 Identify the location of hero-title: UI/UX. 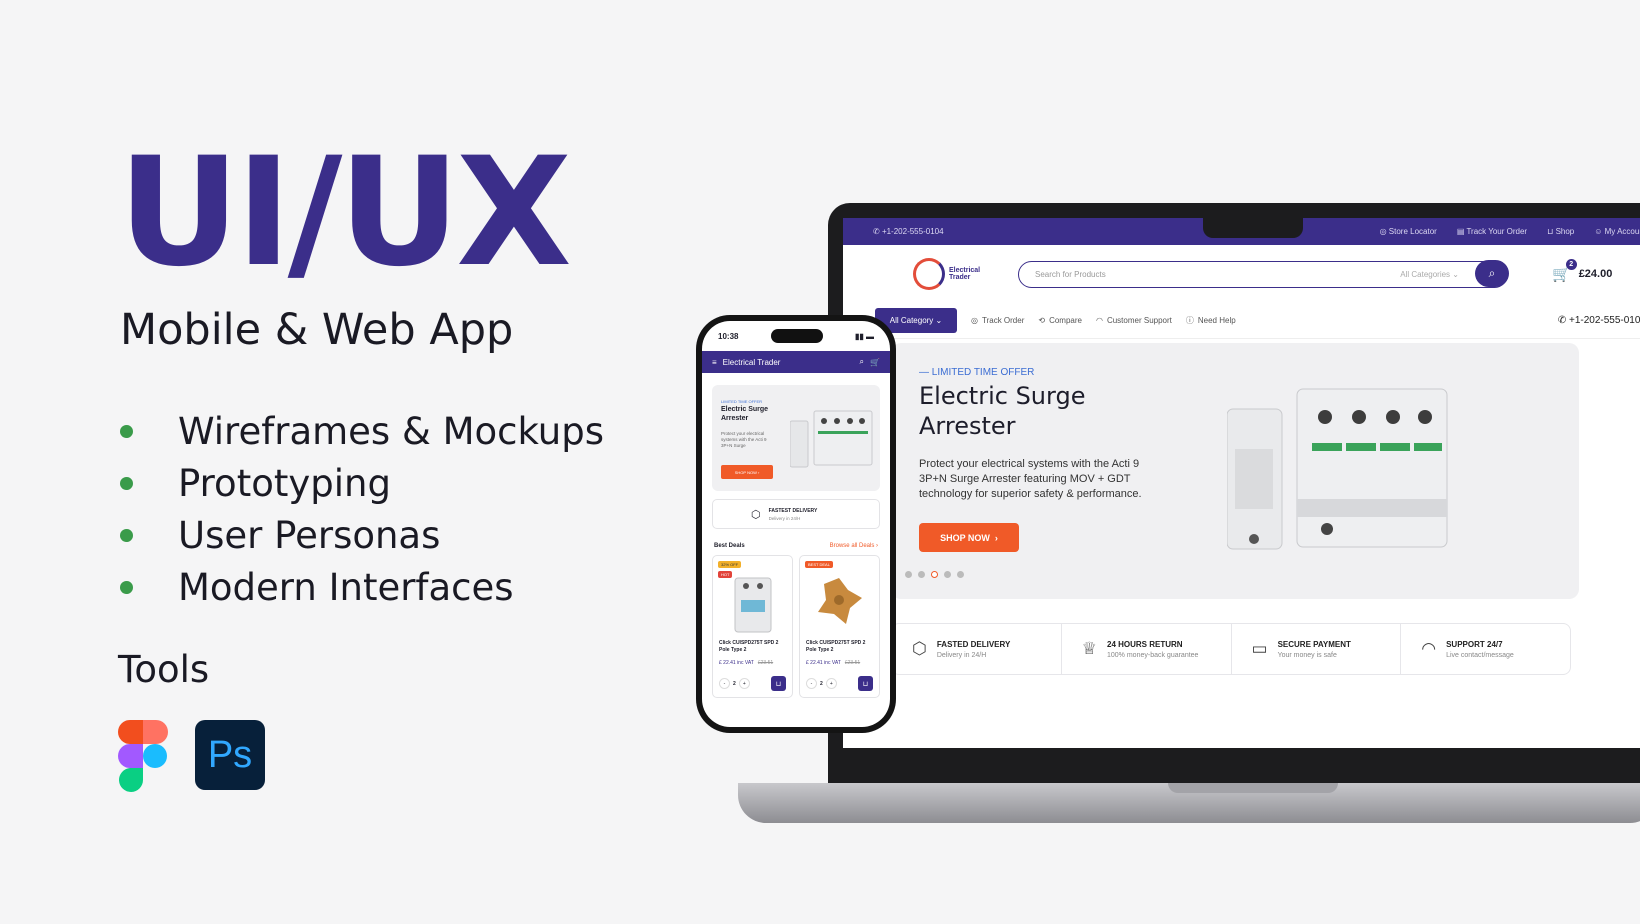
(345, 213).